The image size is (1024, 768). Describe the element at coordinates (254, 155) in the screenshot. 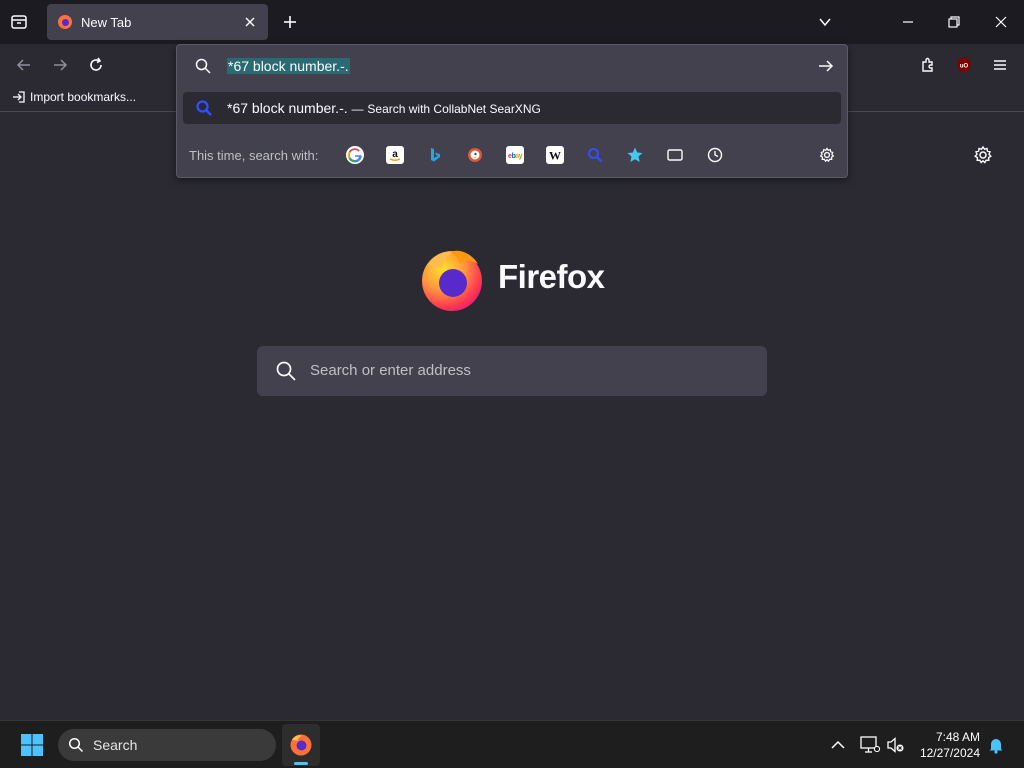

I see `one-off-label: This time, search with:` at that location.